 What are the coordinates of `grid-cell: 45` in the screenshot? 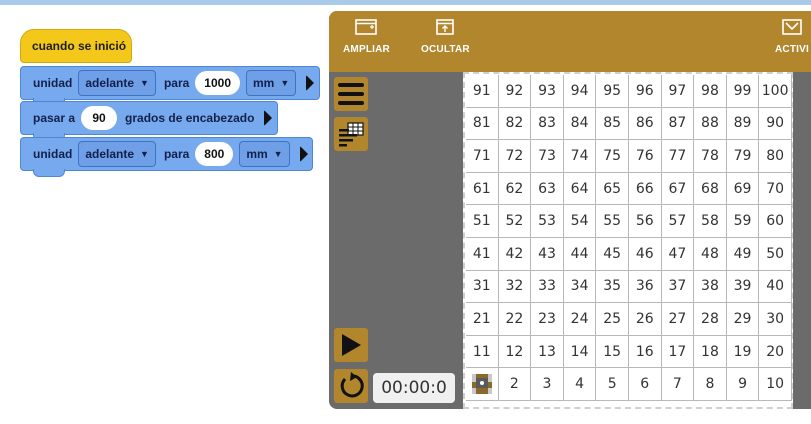 It's located at (612, 254).